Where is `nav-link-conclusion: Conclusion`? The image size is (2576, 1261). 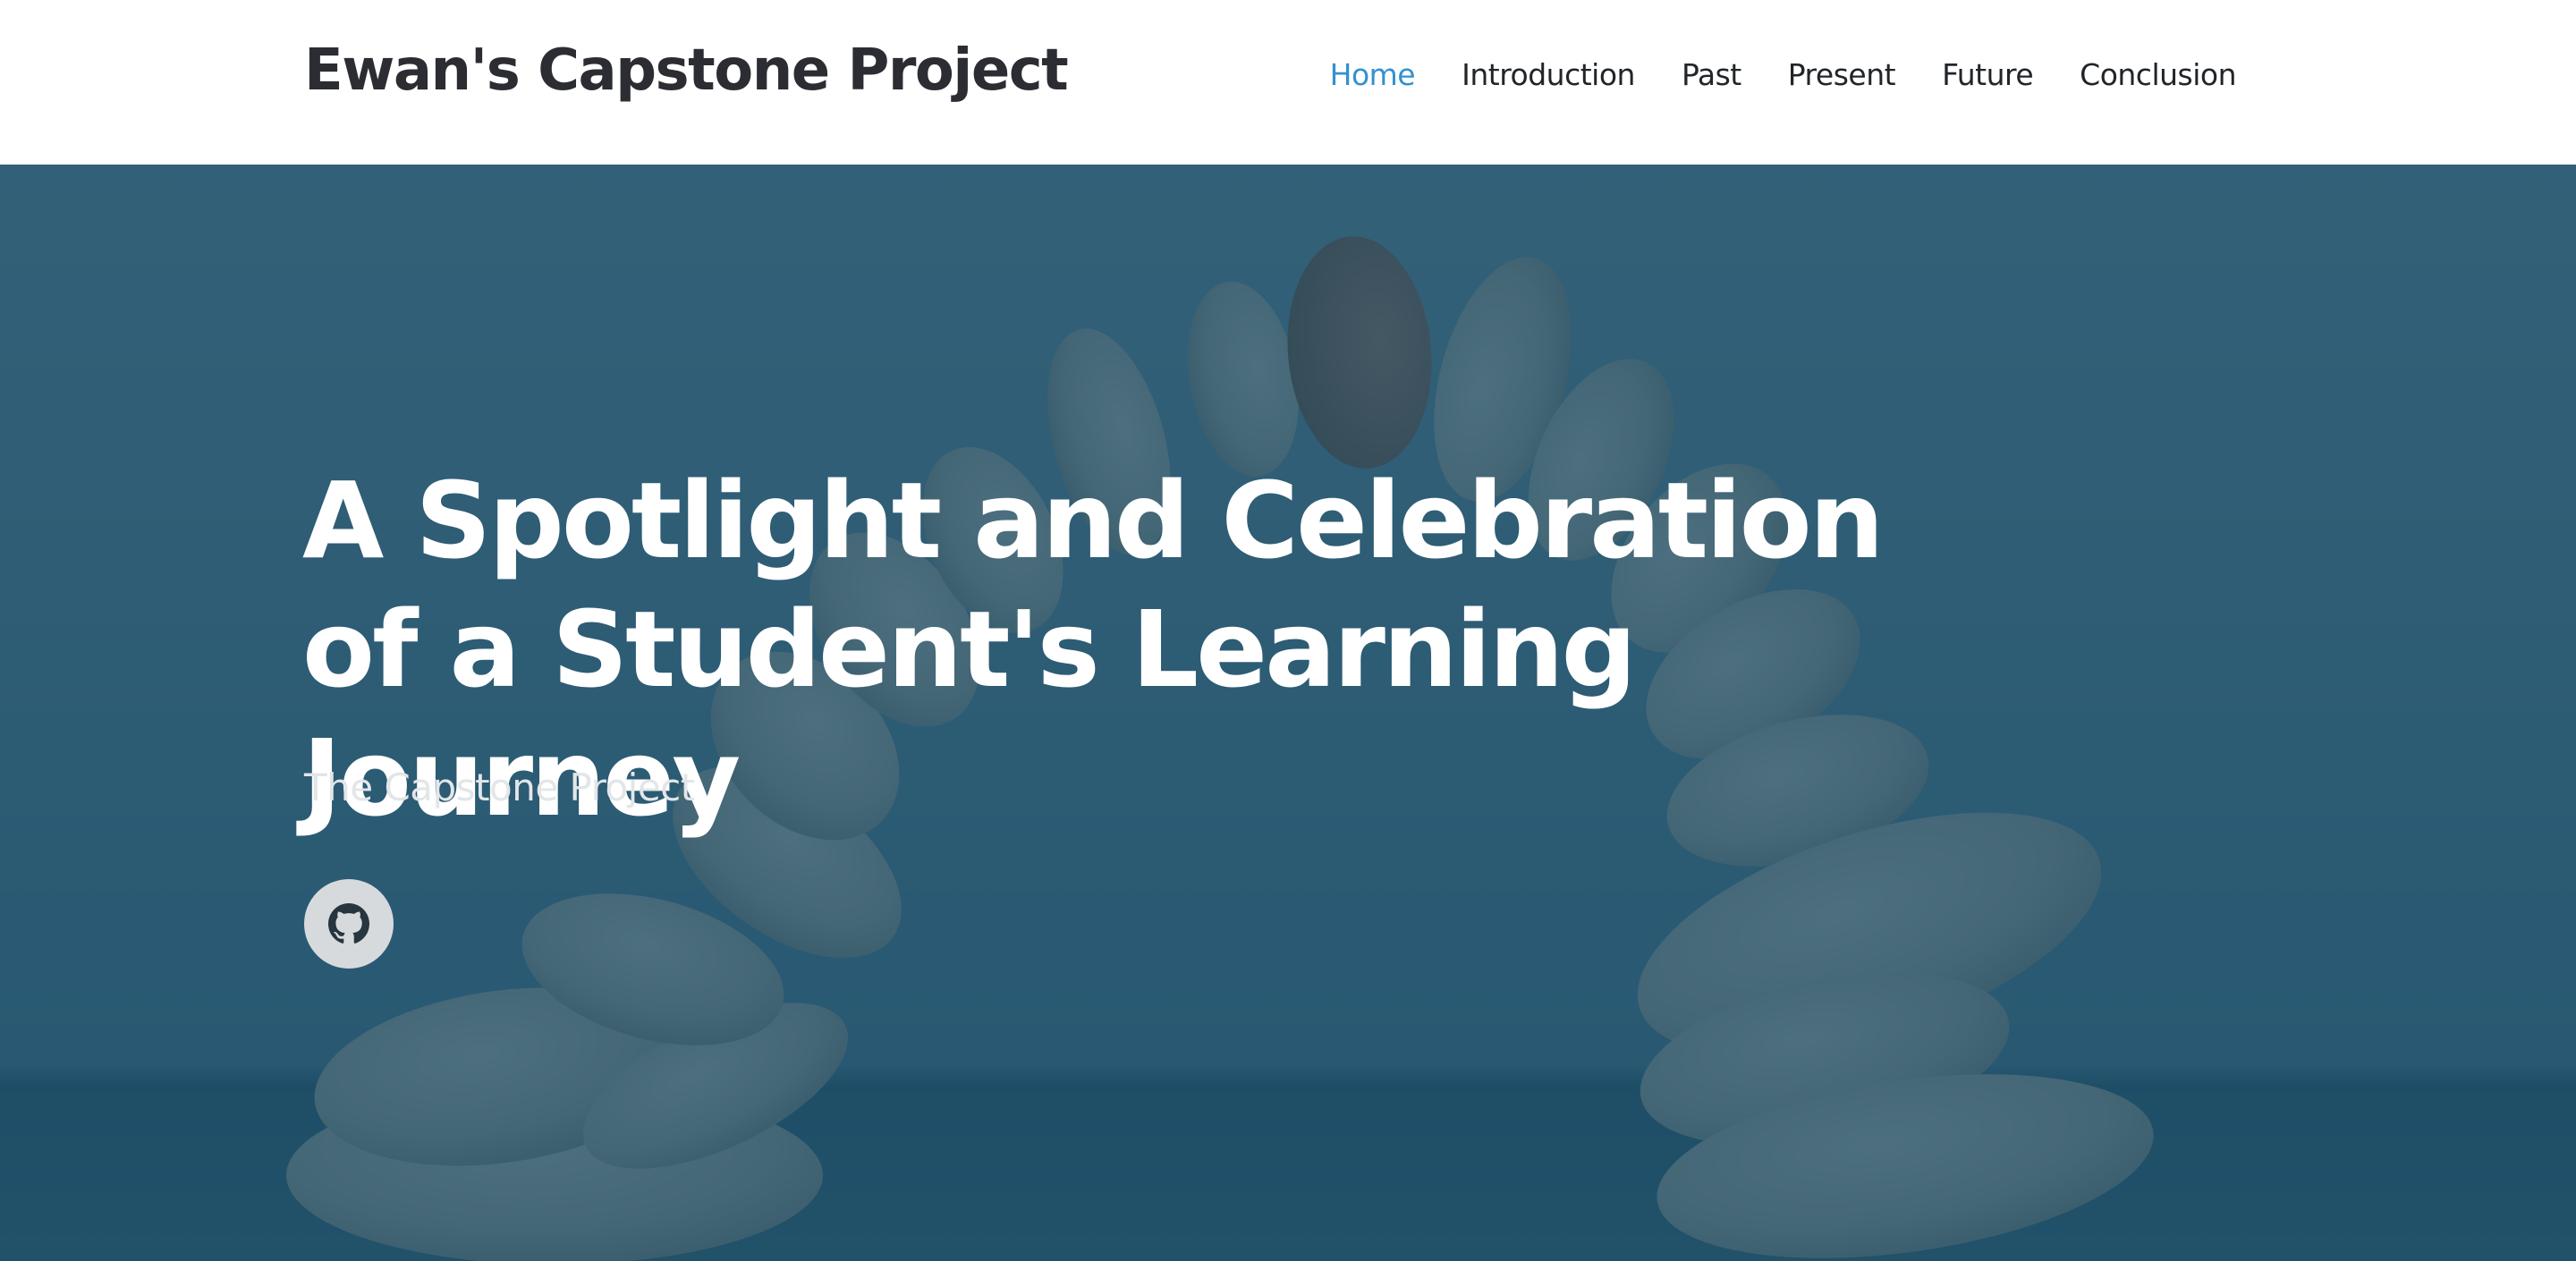 nav-link-conclusion: Conclusion is located at coordinates (2158, 74).